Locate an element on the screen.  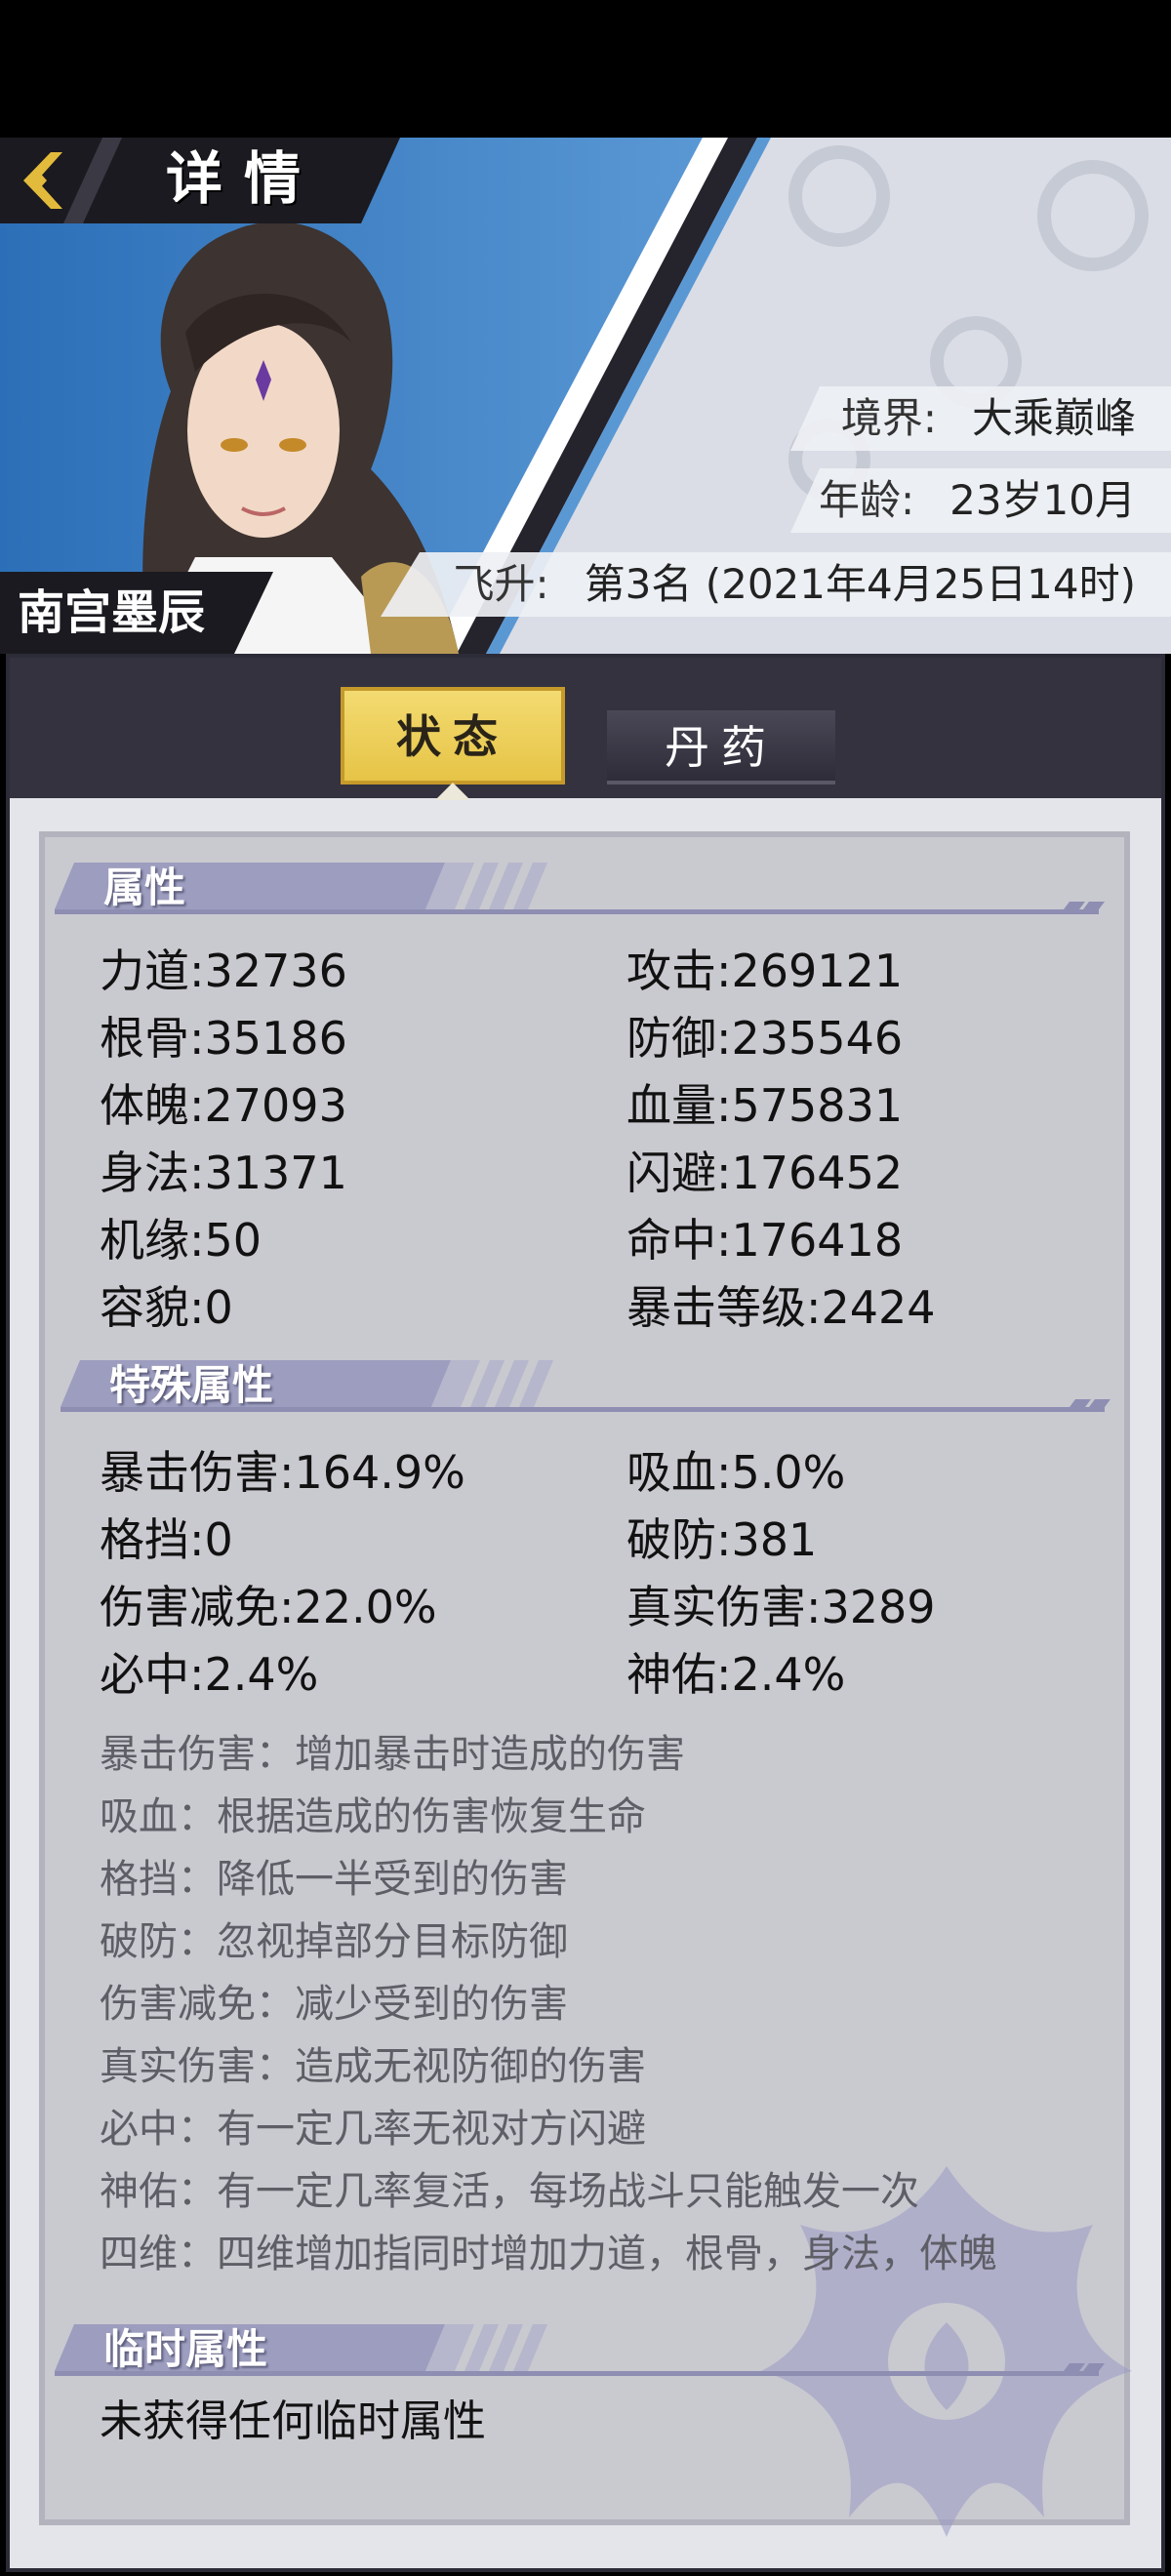
ascension-value: 第3名 (2021年4月25日14时) is located at coordinates (860, 584).